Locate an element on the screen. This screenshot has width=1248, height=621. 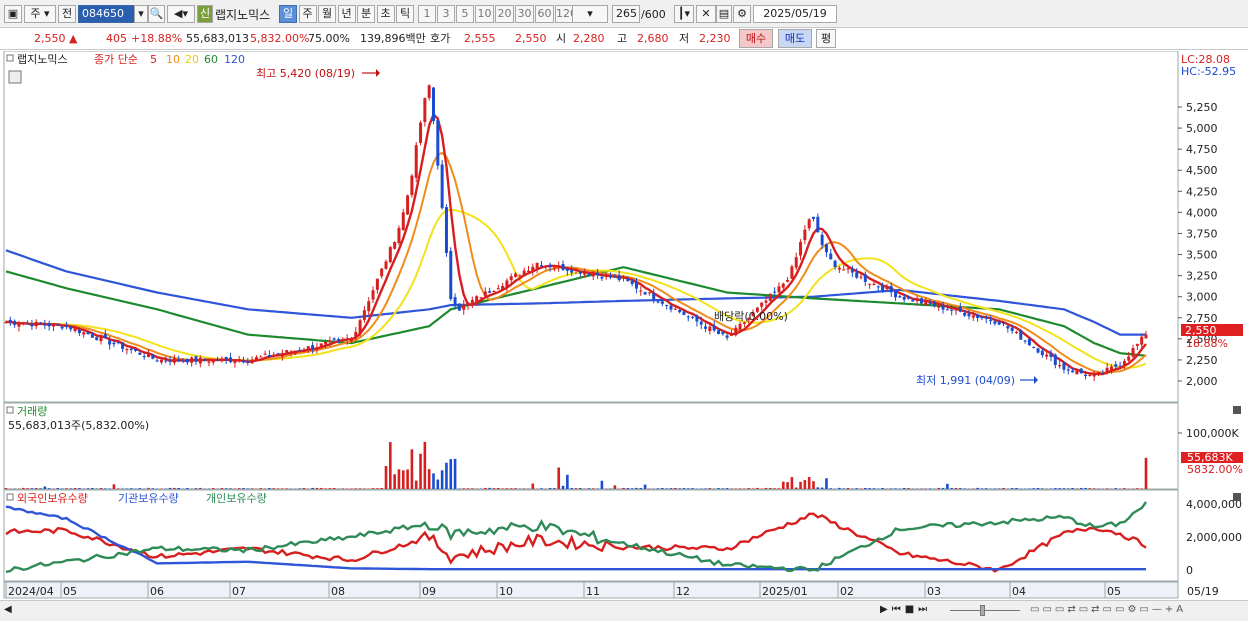
zoom-slider is located at coordinates (985, 610).